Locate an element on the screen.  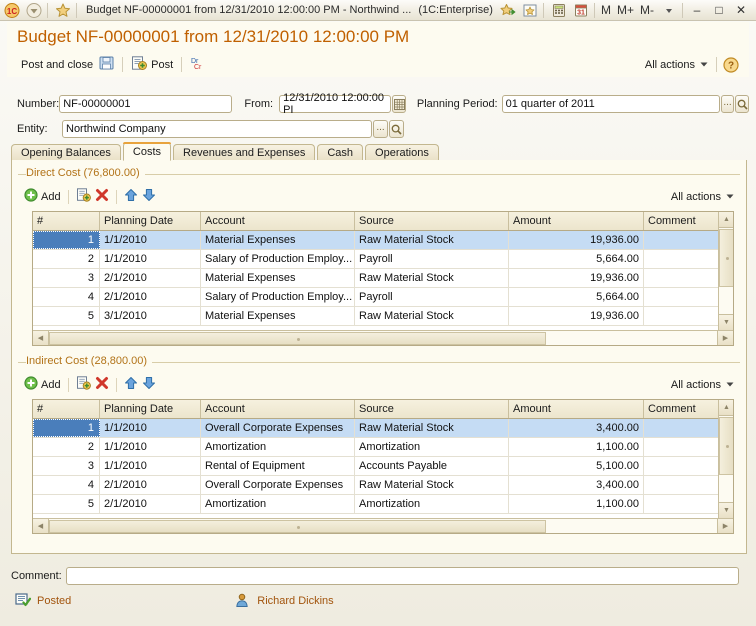
cell-amount: 3,400.00 is located at coordinates (576, 428).